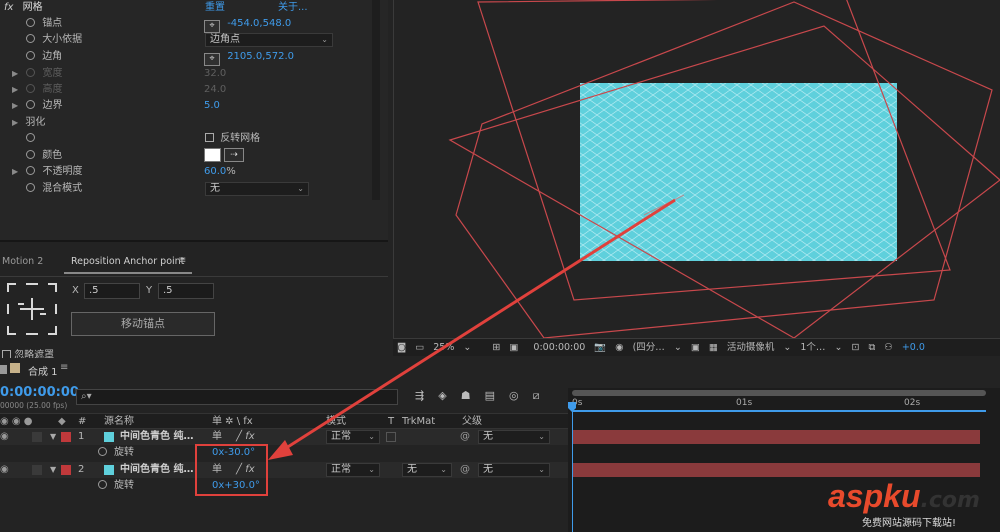 The width and height of the screenshot is (1000, 532). Describe the element at coordinates (284, 453) in the screenshot. I see `property-row: 旋转 0x-30.0°` at that location.